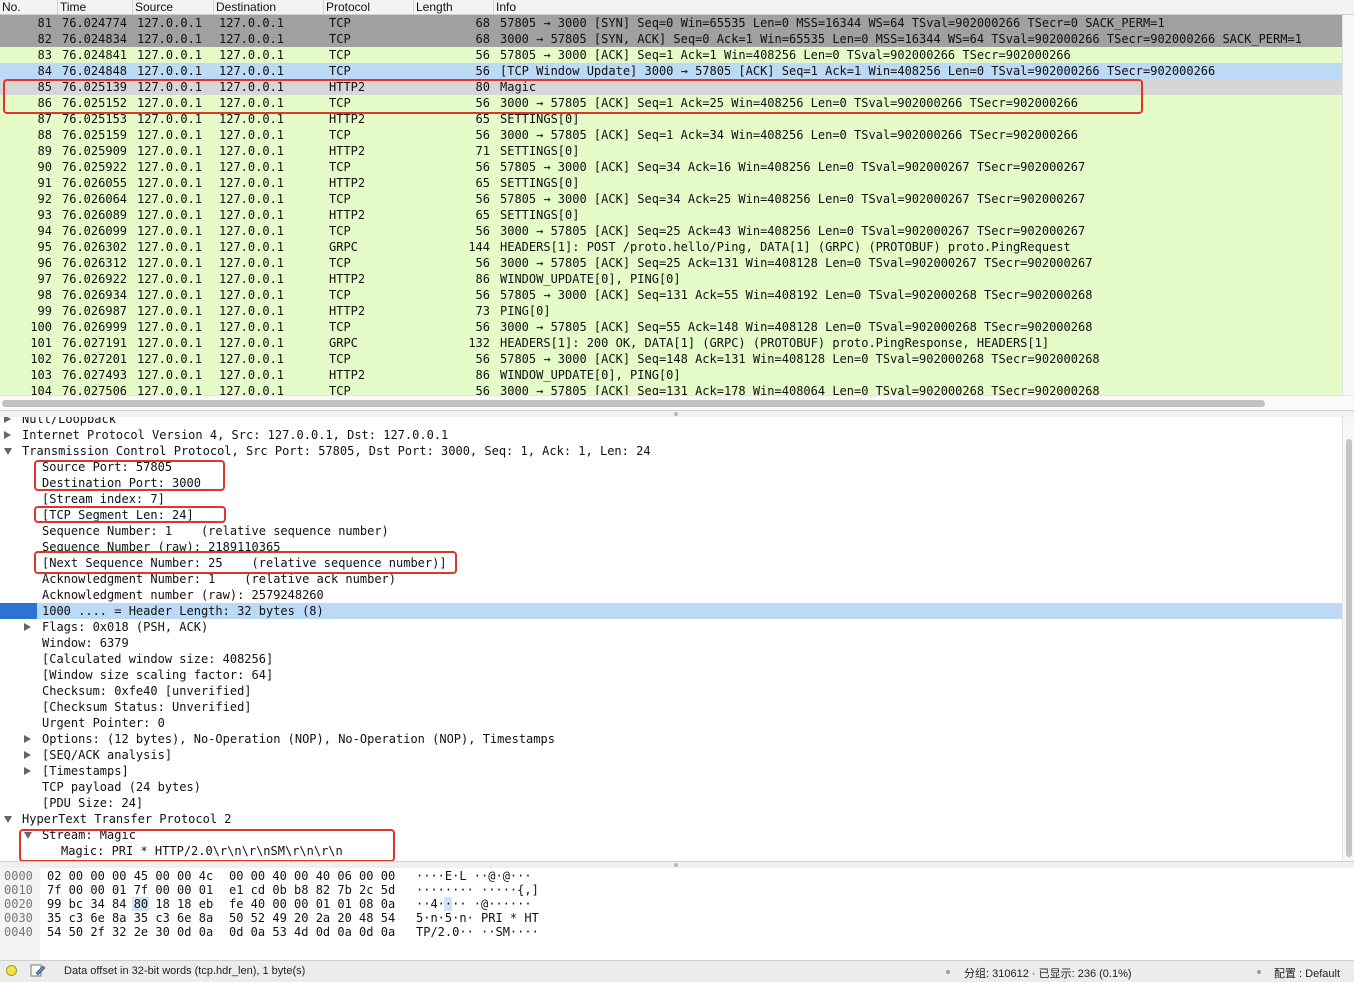 The width and height of the screenshot is (1354, 982). Describe the element at coordinates (161, 547) in the screenshot. I see `detail-item-text: Sequence Number (raw): 2189110365` at that location.